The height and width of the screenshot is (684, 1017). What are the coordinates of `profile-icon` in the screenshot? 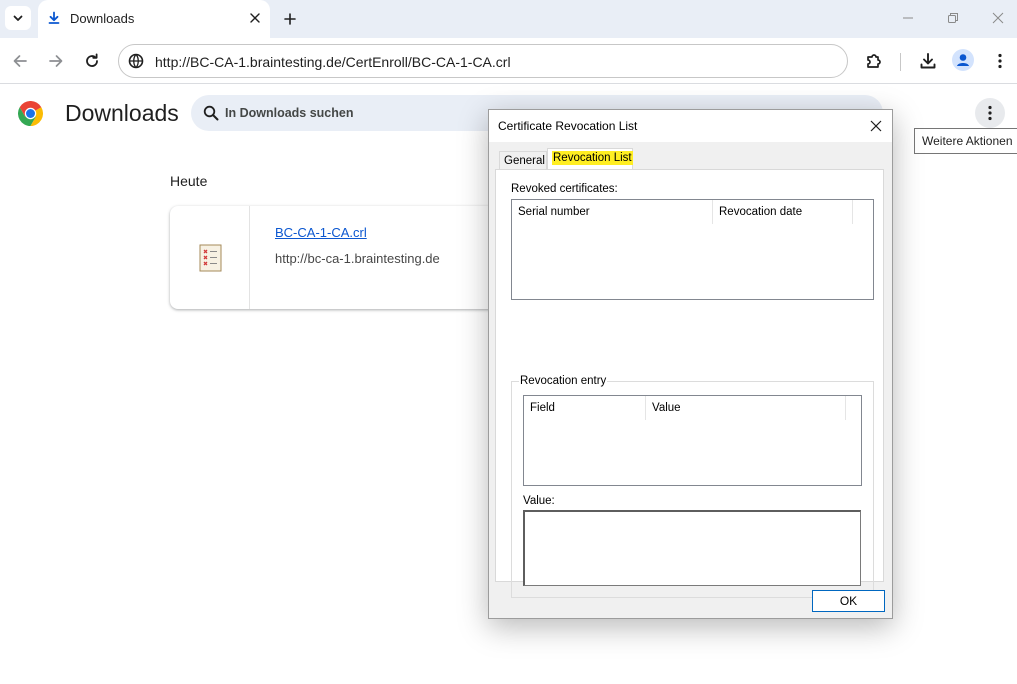 It's located at (963, 60).